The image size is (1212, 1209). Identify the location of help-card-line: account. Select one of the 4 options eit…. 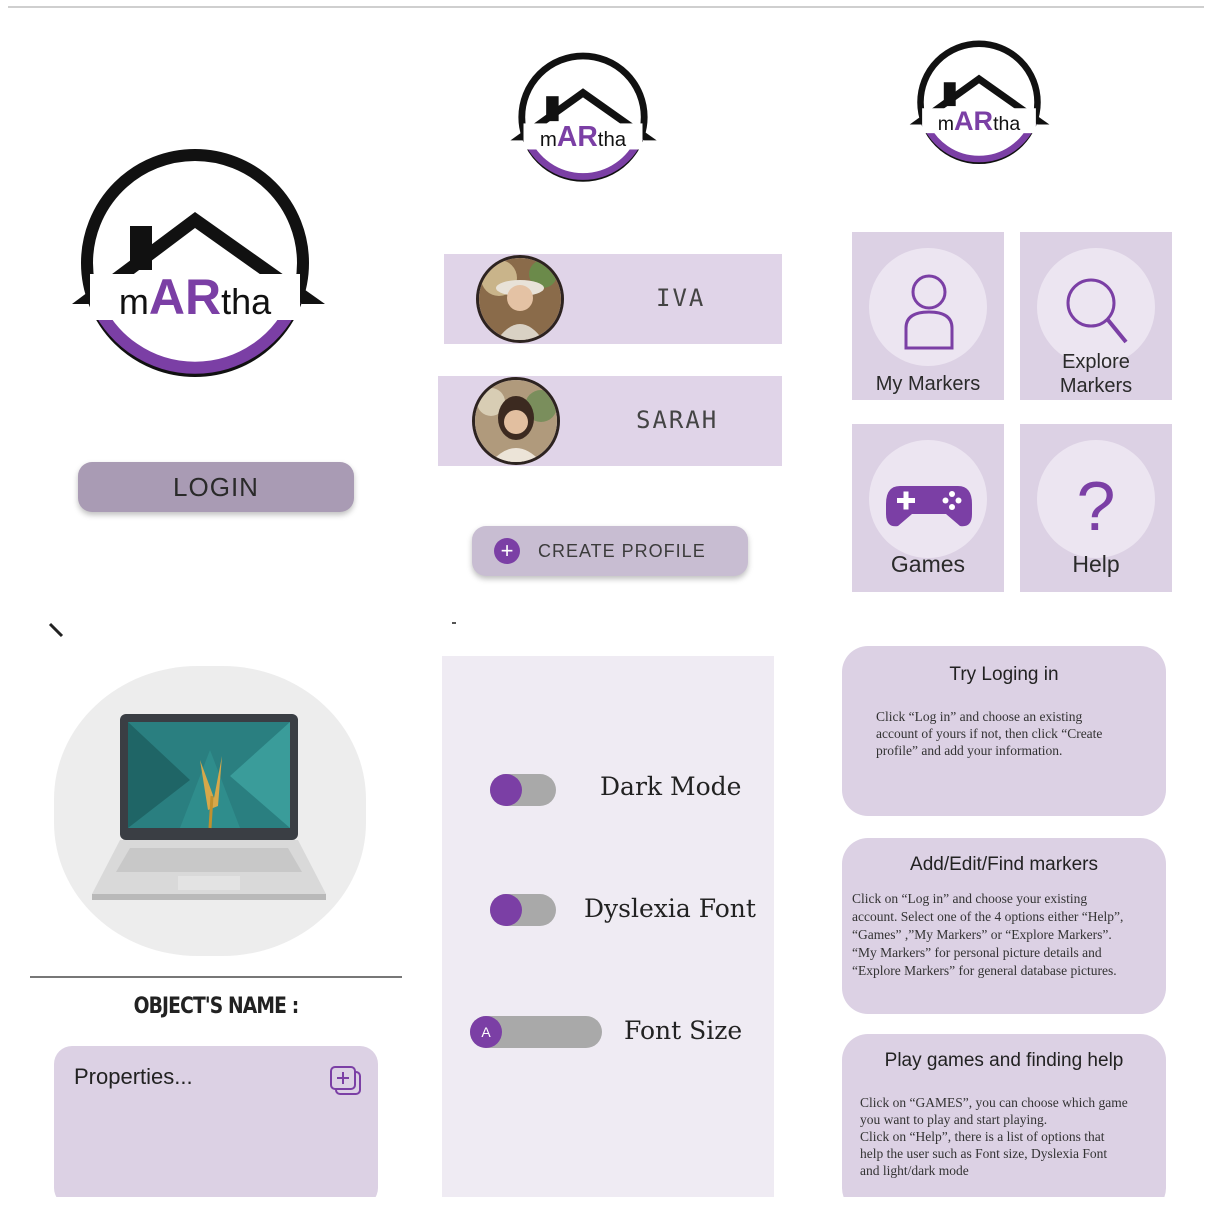
(988, 916).